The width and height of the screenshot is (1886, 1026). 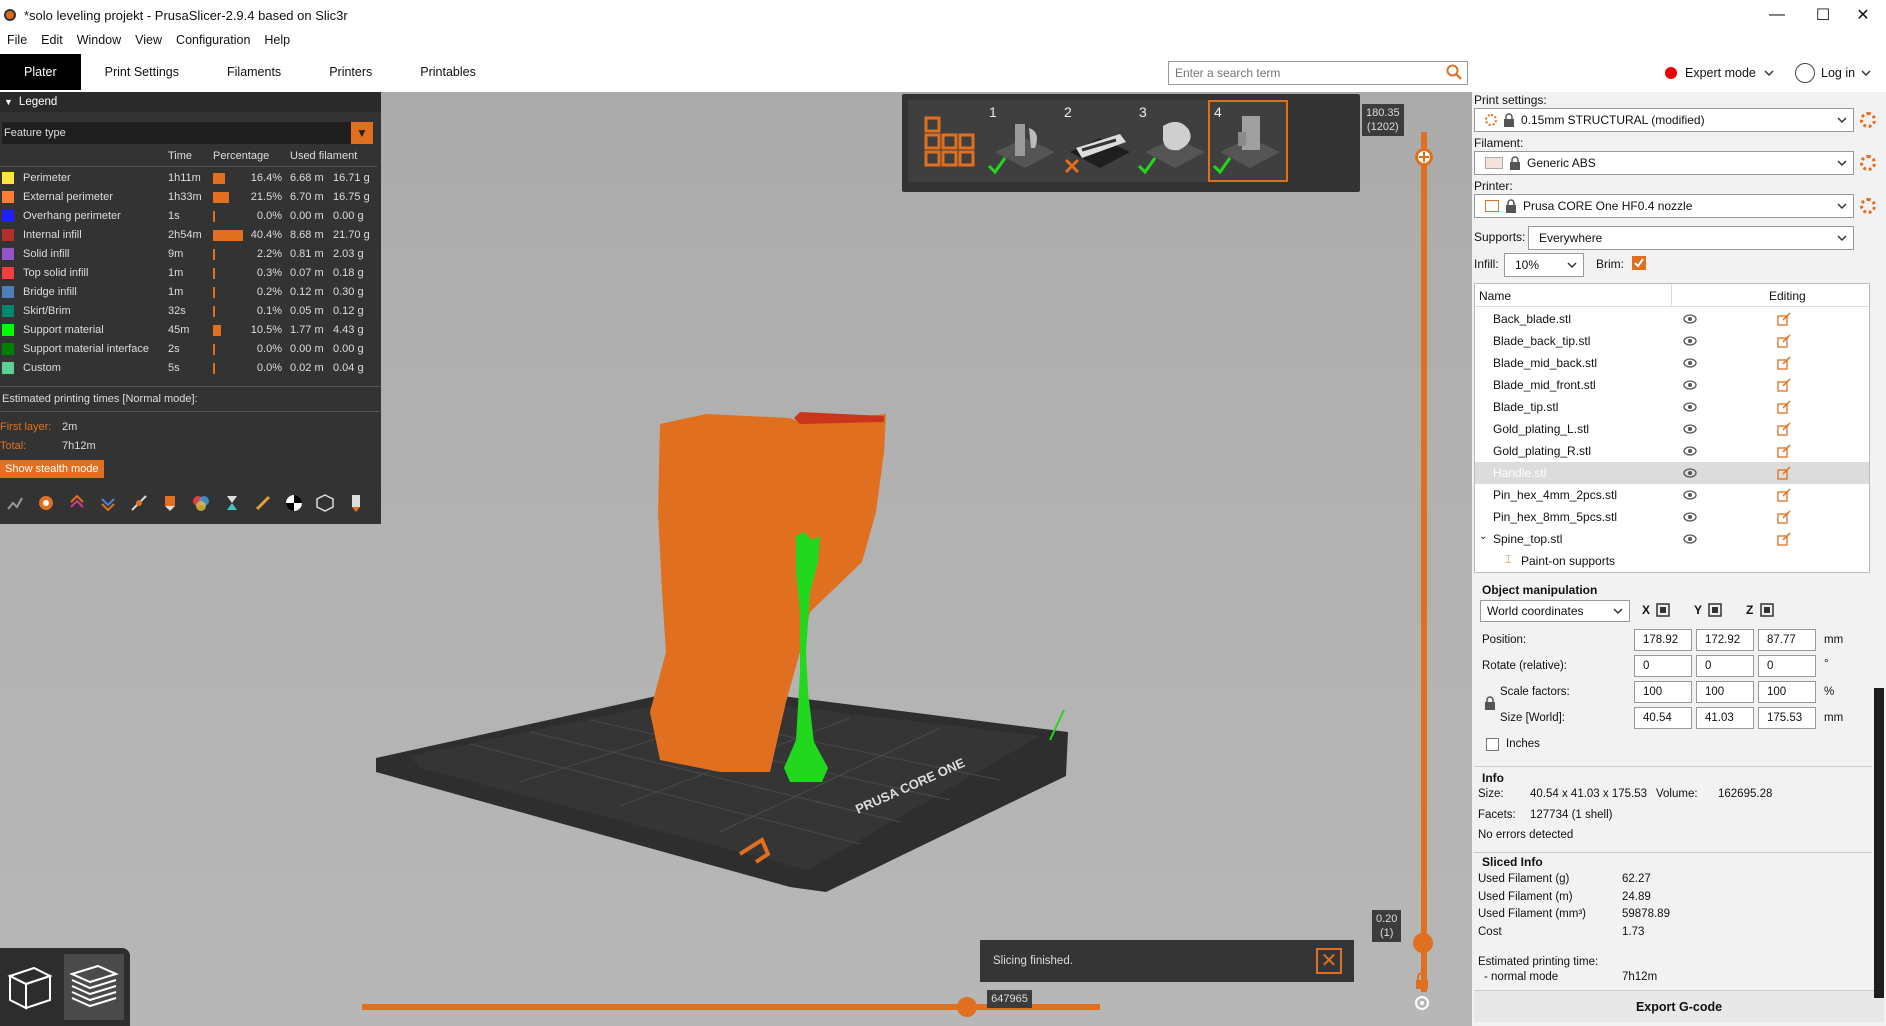 What do you see at coordinates (1664, 120) in the screenshot?
I see `print-settings-combo: 0.15mm STRUCTURAL (modified)` at bounding box center [1664, 120].